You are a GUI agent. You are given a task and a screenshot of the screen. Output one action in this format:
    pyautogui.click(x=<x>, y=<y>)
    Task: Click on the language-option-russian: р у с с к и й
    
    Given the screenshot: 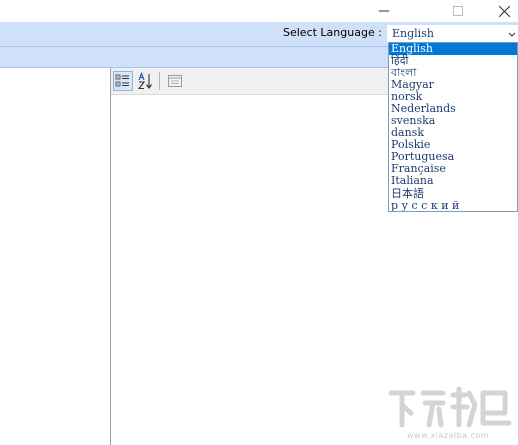 What is the action you would take?
    pyautogui.click(x=453, y=206)
    